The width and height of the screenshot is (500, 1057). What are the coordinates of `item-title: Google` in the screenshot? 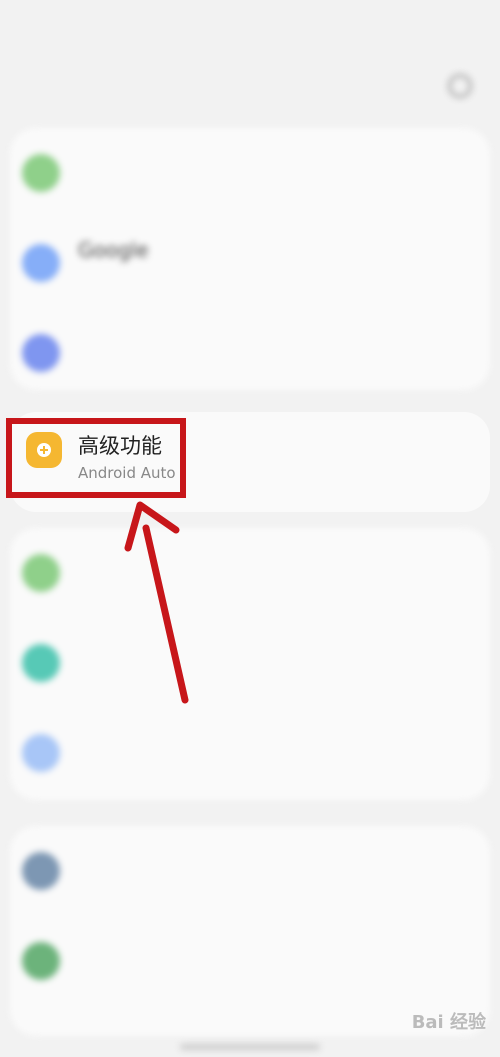 It's located at (113, 250).